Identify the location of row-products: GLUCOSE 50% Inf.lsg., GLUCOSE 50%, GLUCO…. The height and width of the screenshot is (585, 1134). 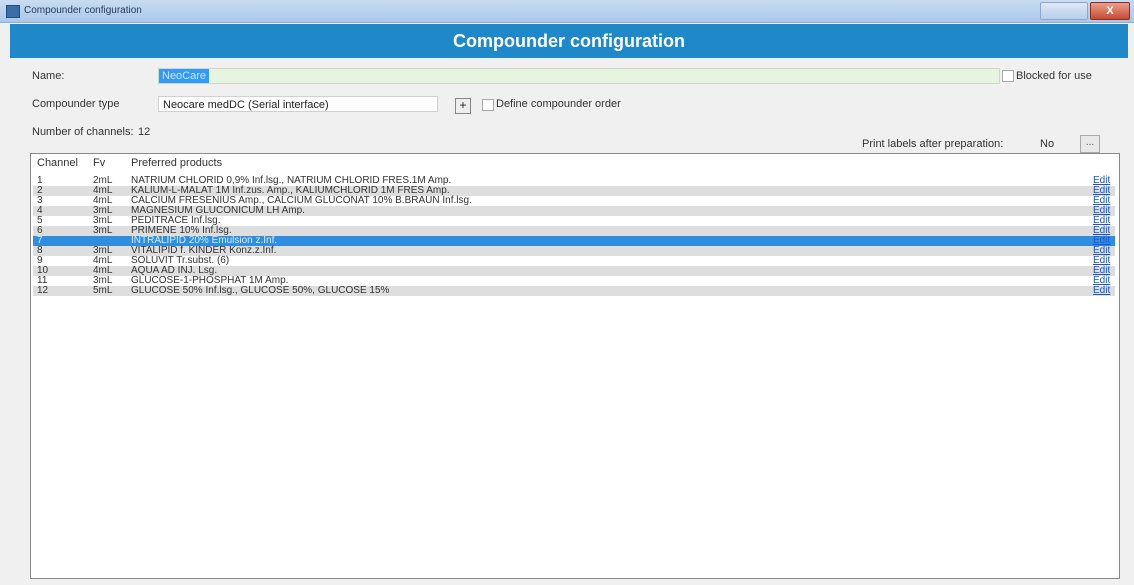
(260, 290).